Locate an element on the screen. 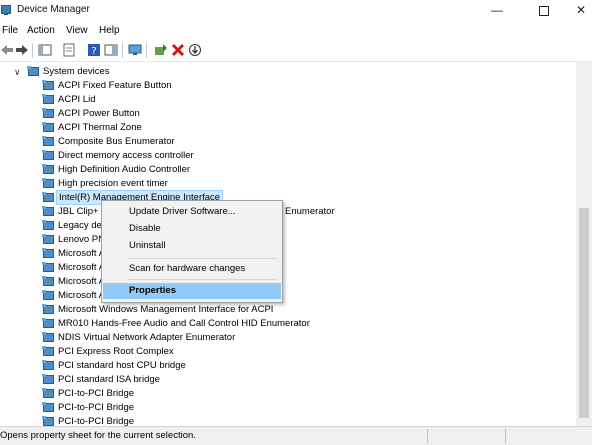 This screenshot has height=445, width=592. device-item: ACPI Power Button is located at coordinates (280, 114).